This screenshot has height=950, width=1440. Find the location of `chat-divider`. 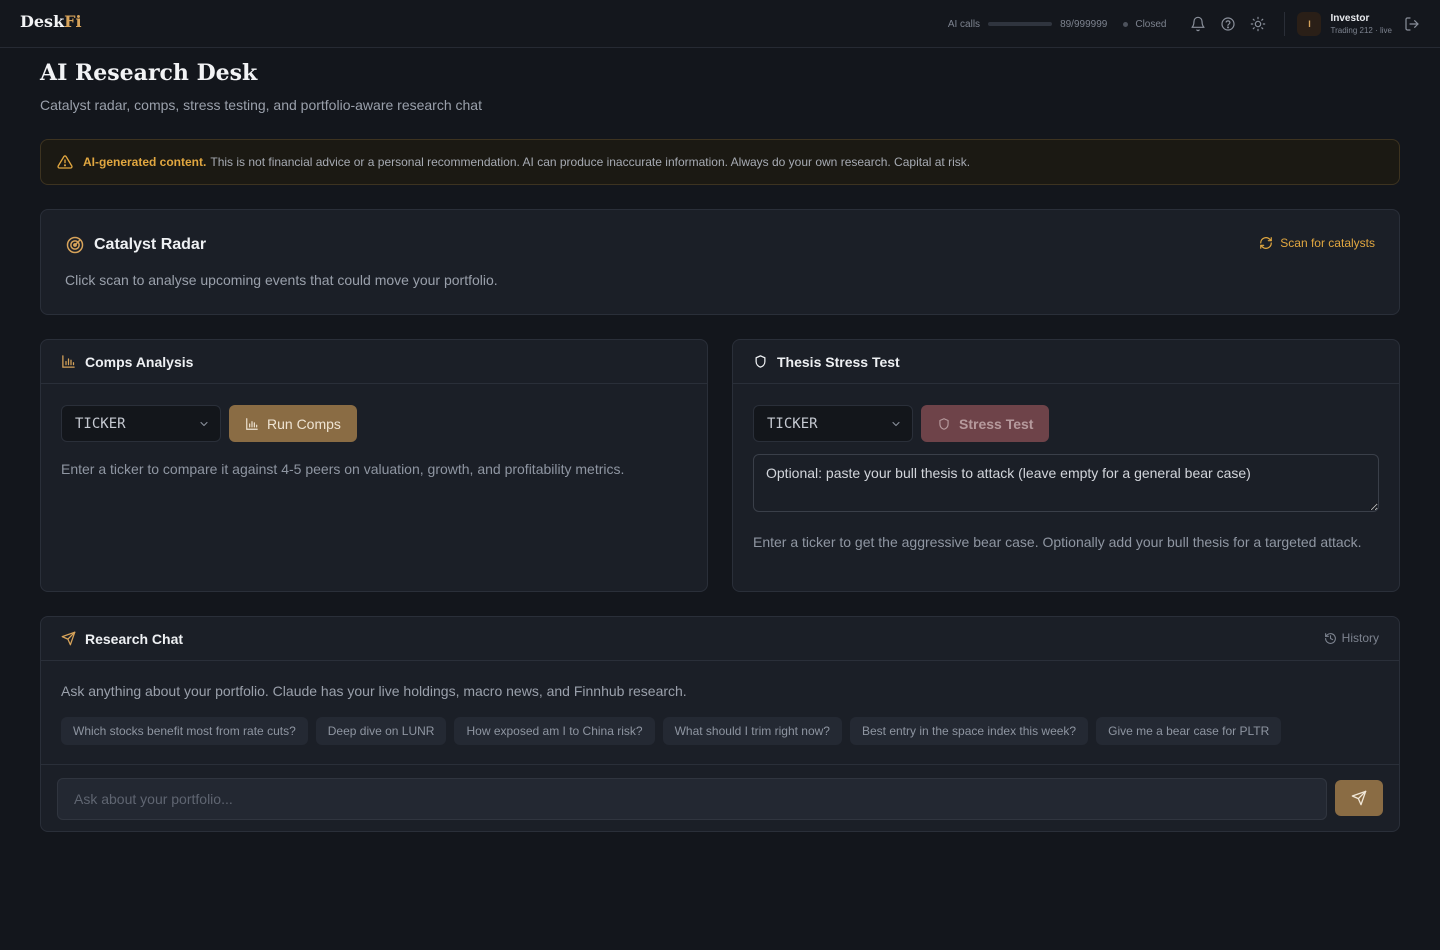

chat-divider is located at coordinates (720, 764).